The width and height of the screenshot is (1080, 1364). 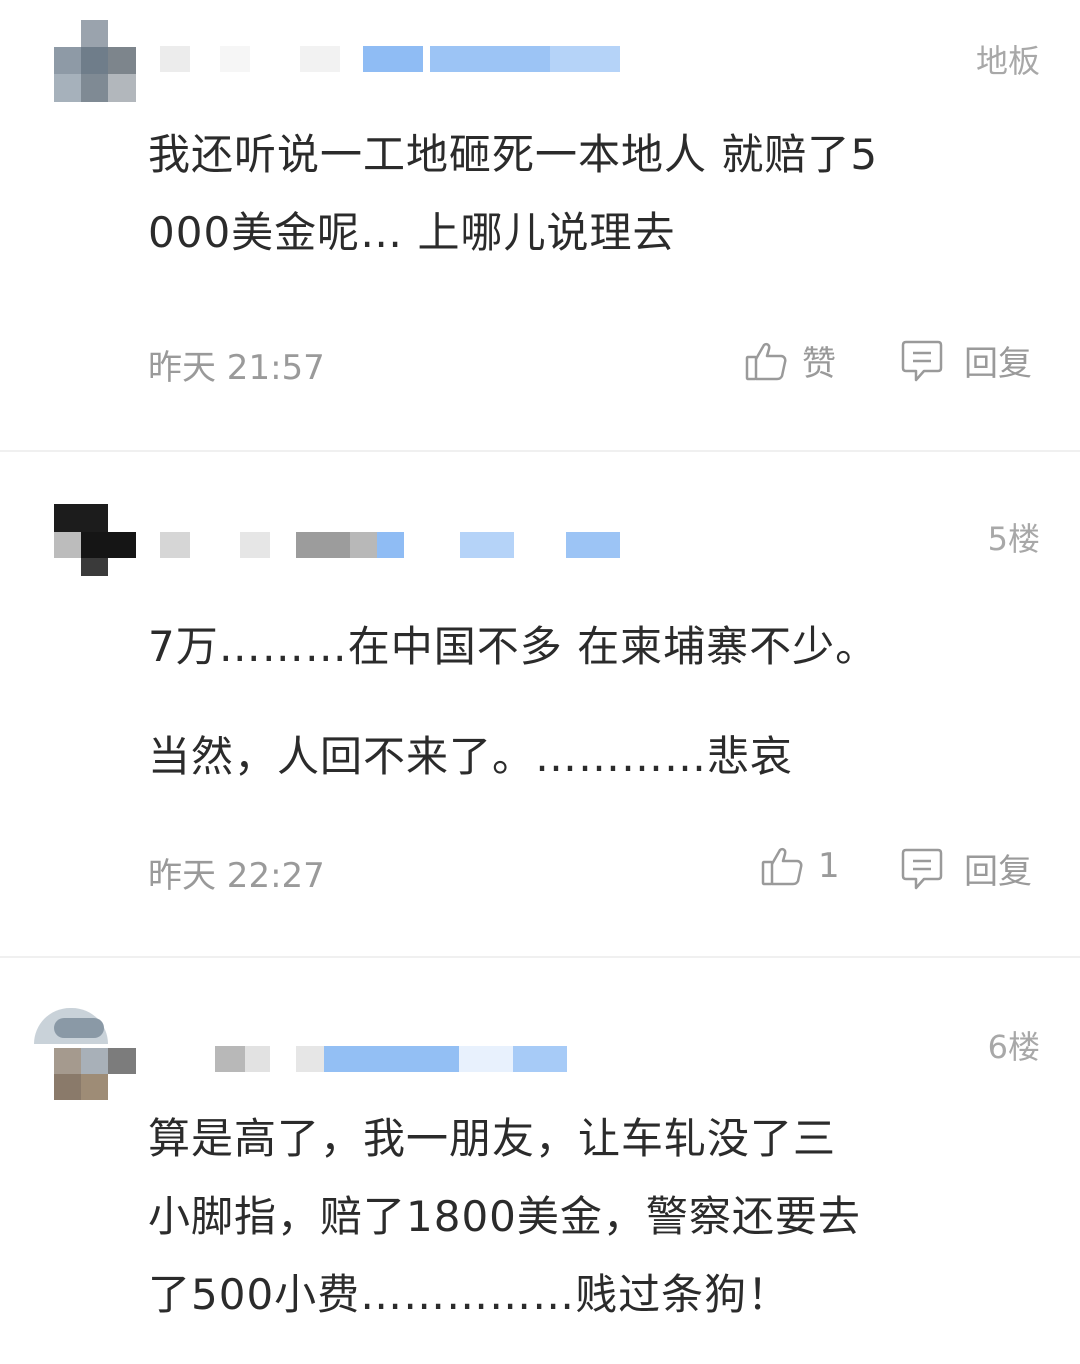 What do you see at coordinates (588, 194) in the screenshot?
I see `comment-content: 我还听说一工地砸死一本地人 就赔了5 000美金呢… 上哪儿说理去` at bounding box center [588, 194].